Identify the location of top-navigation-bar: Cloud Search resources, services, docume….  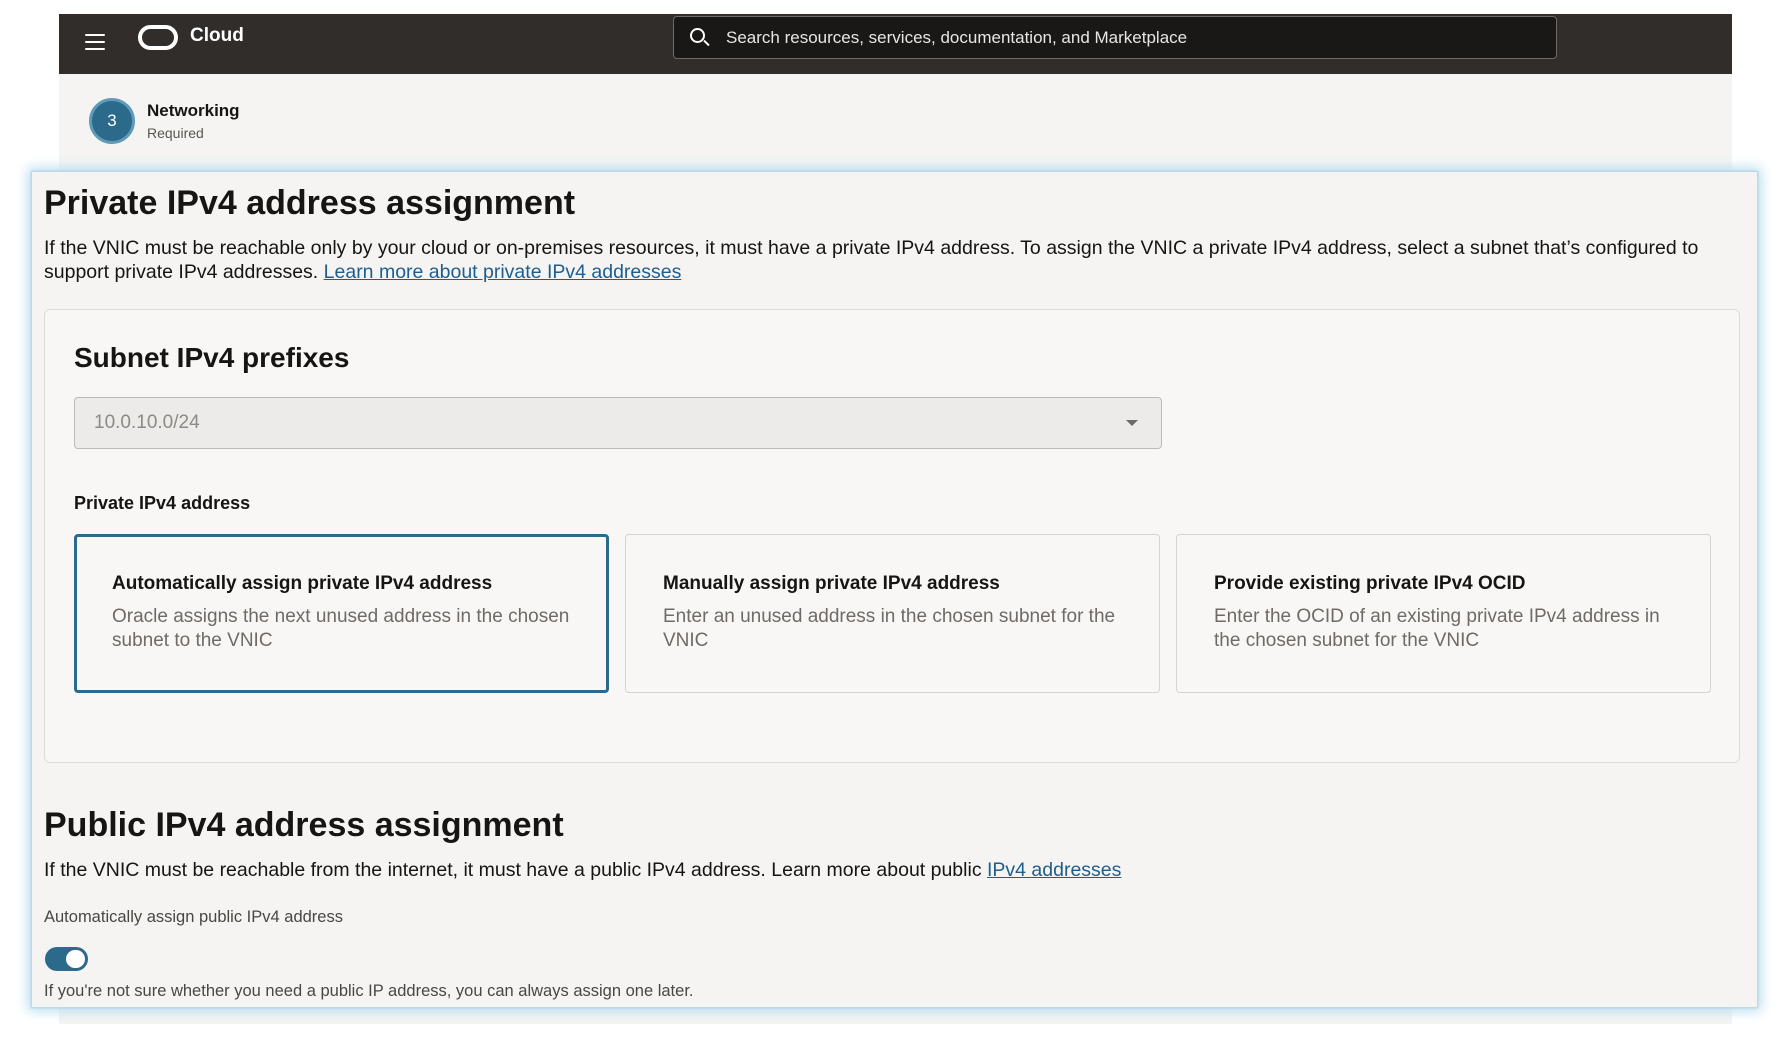
(895, 44).